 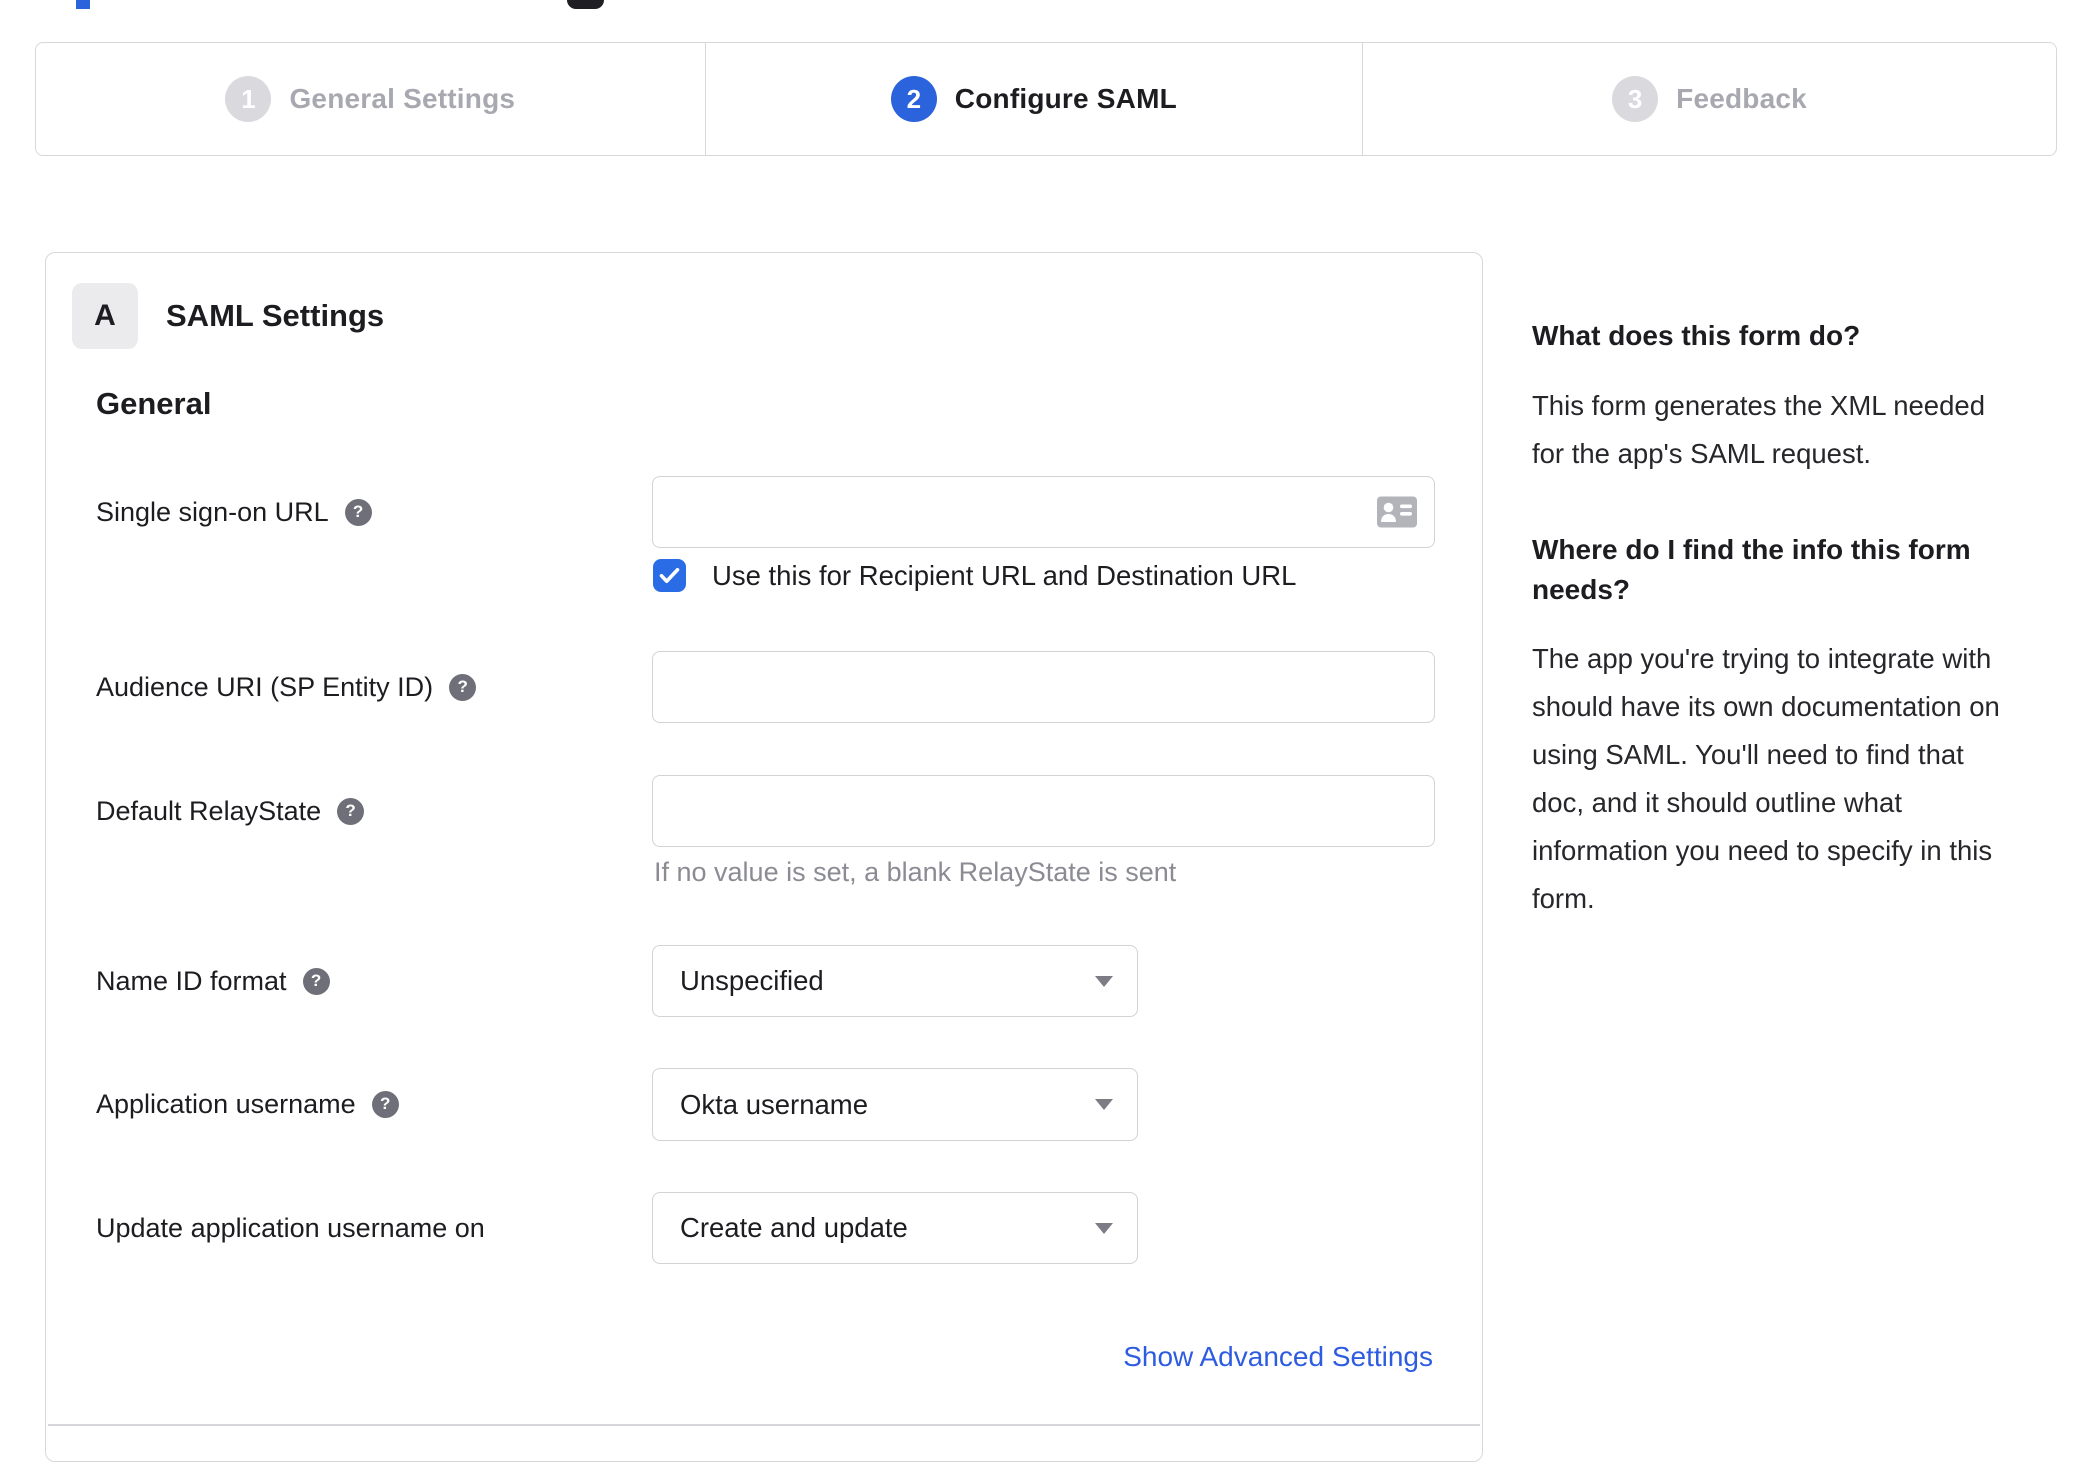 I want to click on show-advanced-settings-link: Show Advanced Settings, so click(x=1278, y=1357).